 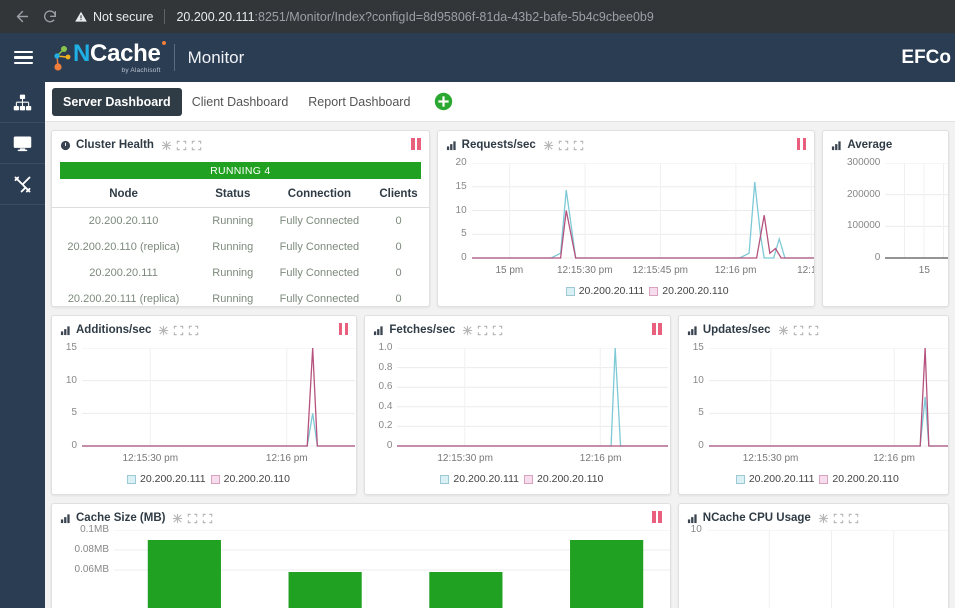 I want to click on add-dashboard-button, so click(x=443, y=101).